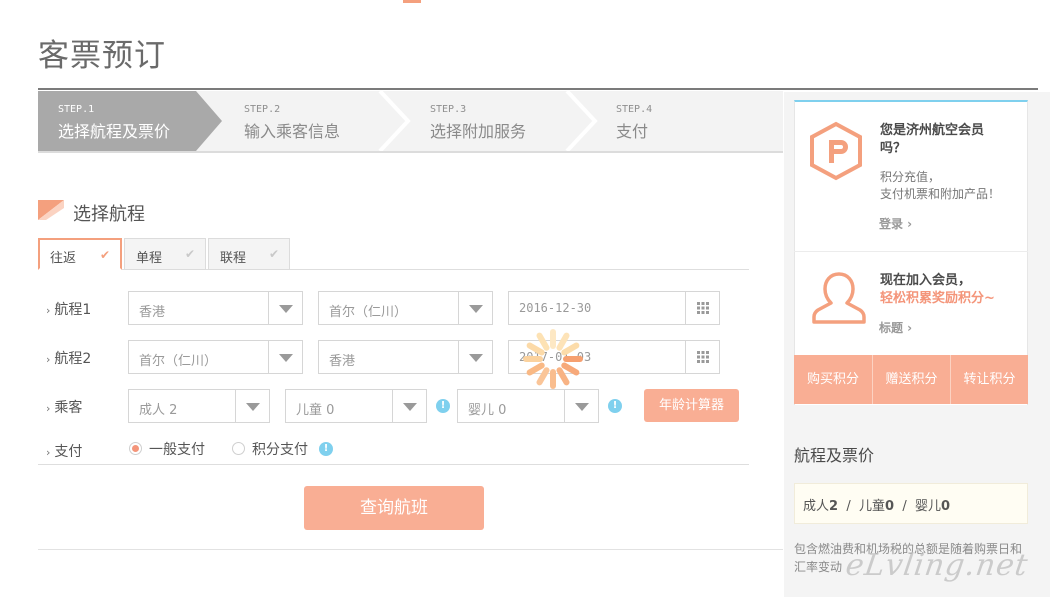  What do you see at coordinates (834, 455) in the screenshot?
I see `fare-summary-title: 航程及票价` at bounding box center [834, 455].